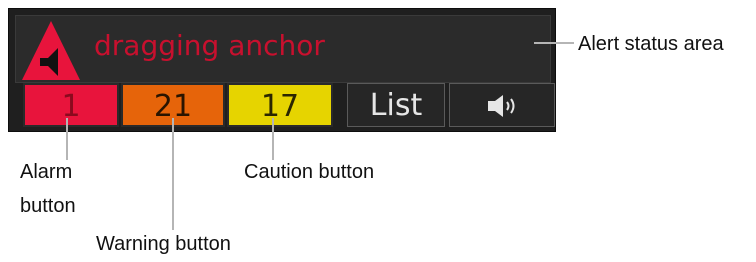  What do you see at coordinates (48, 206) in the screenshot?
I see `alarm-callout-line2: button` at bounding box center [48, 206].